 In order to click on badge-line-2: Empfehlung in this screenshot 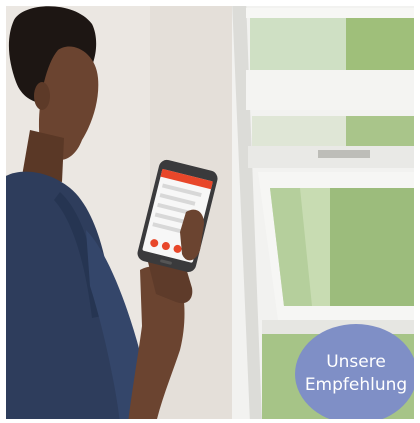, I will do `click(356, 385)`.